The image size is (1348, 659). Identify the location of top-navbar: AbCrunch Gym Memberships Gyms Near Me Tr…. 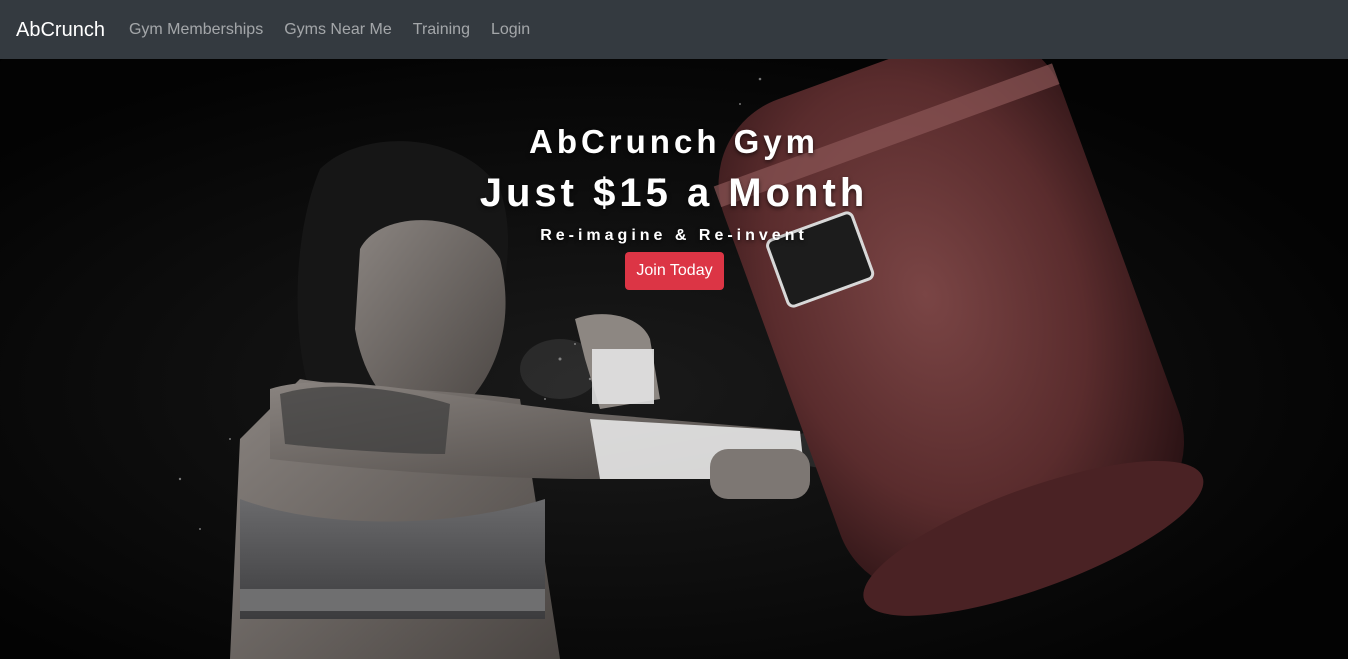
(674, 29).